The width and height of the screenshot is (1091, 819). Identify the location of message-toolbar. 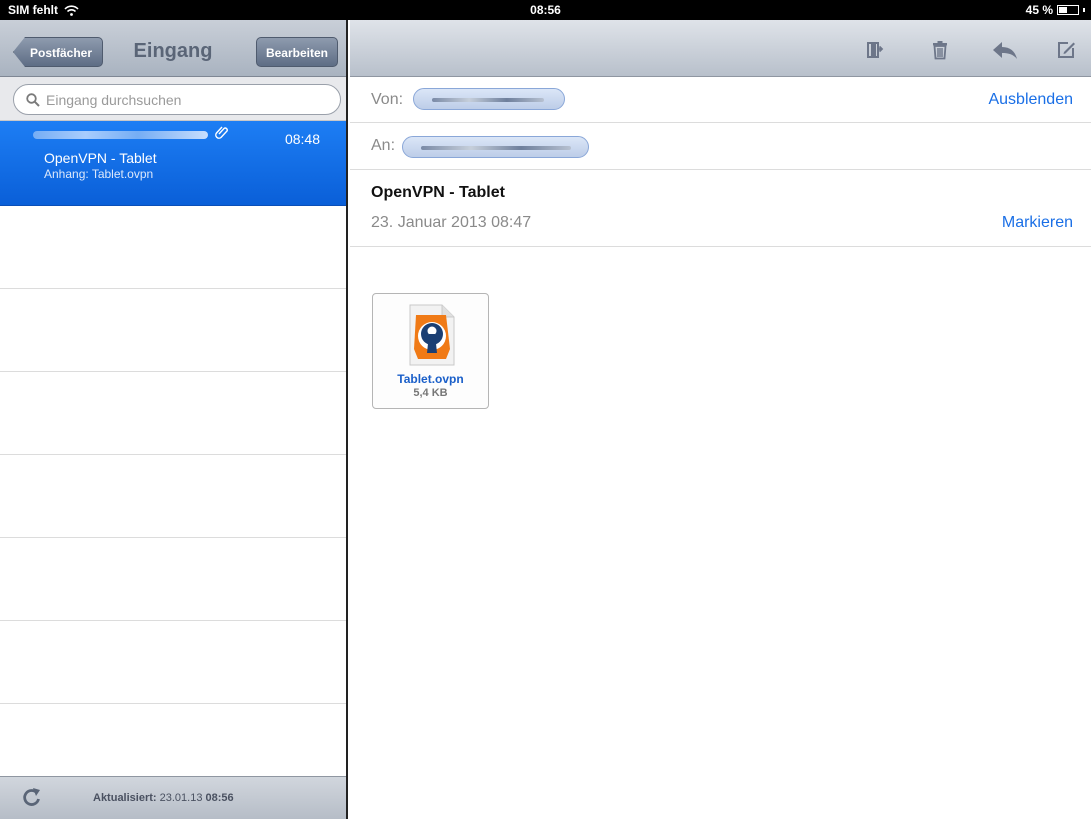
(720, 48).